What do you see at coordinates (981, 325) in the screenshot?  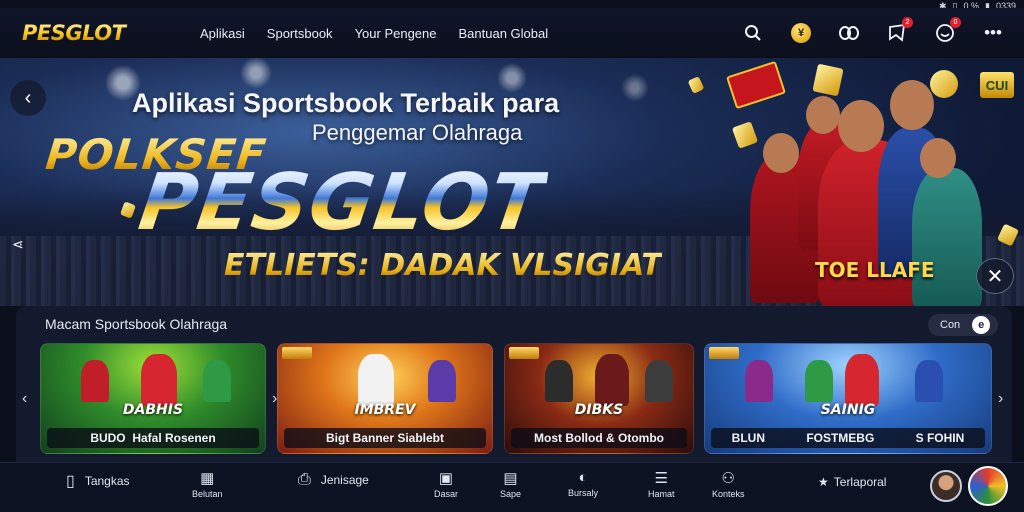 I see `toggle-knob: e` at bounding box center [981, 325].